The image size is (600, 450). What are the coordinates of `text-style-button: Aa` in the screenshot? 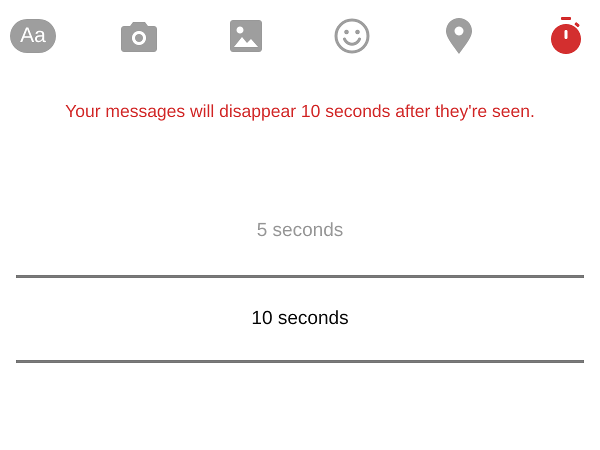 It's located at (33, 36).